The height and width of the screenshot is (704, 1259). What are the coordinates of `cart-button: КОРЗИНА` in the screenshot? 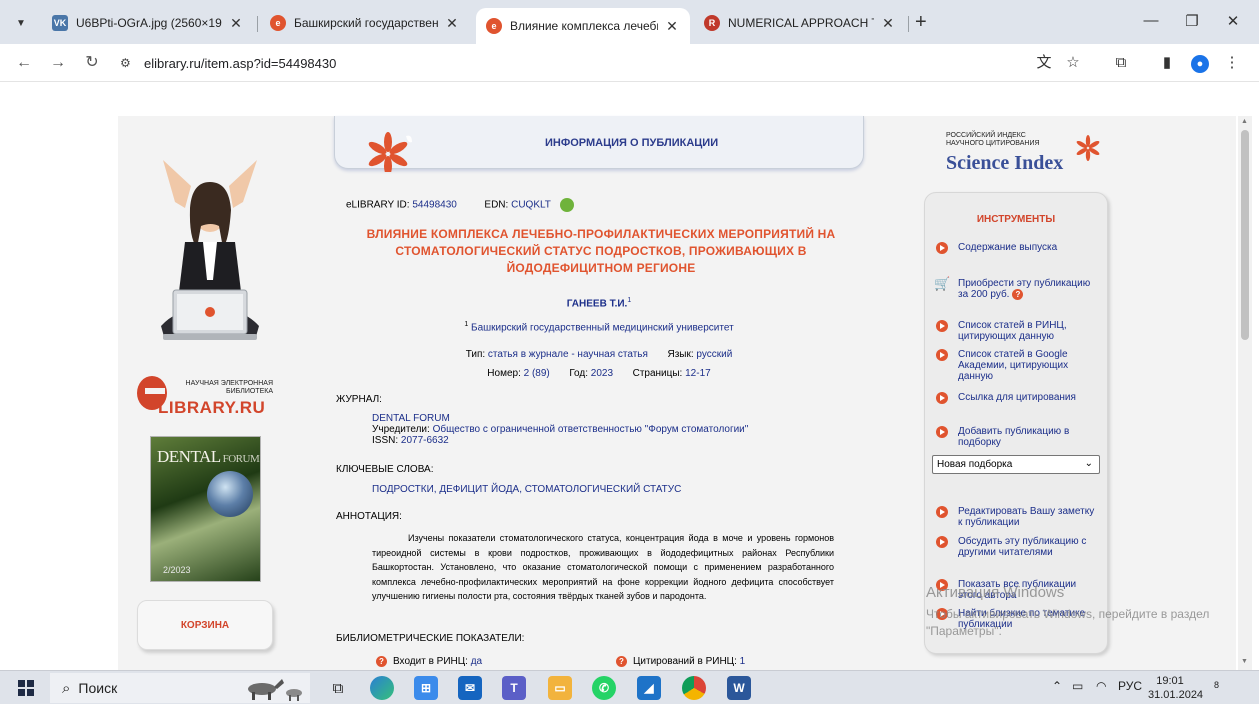 It's located at (205, 625).